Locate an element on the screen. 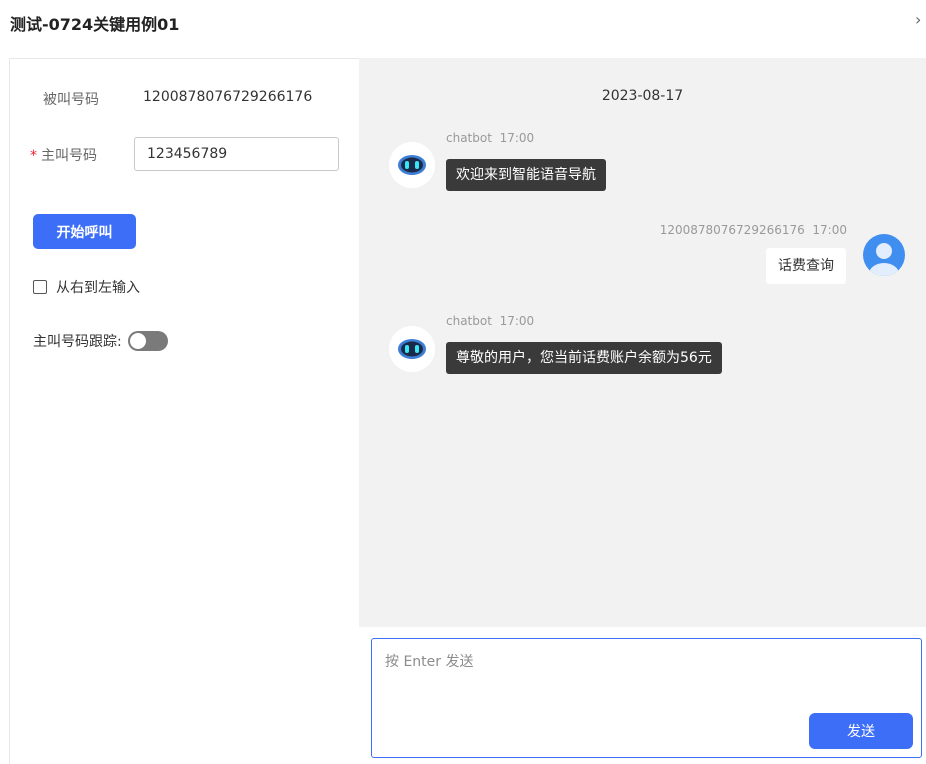  required-mark: * is located at coordinates (33, 156).